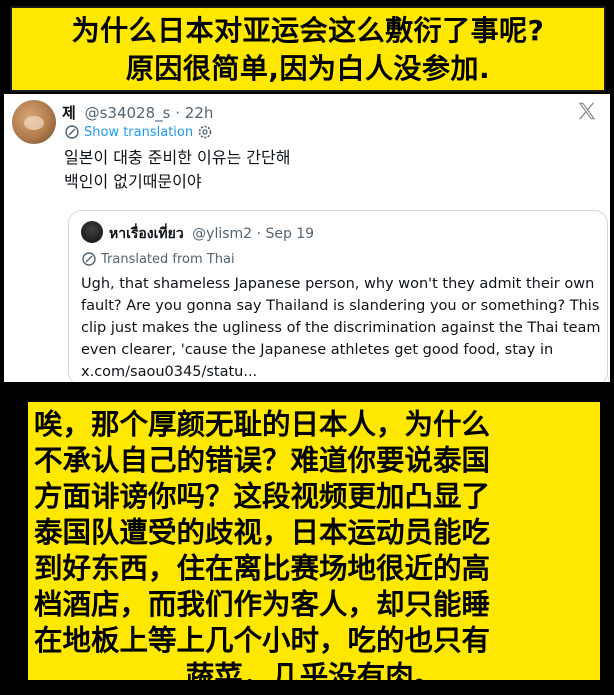 Image resolution: width=614 pixels, height=695 pixels. What do you see at coordinates (146, 234) in the screenshot?
I see `quoted-display-name: หาเรื่องเที่ยว` at bounding box center [146, 234].